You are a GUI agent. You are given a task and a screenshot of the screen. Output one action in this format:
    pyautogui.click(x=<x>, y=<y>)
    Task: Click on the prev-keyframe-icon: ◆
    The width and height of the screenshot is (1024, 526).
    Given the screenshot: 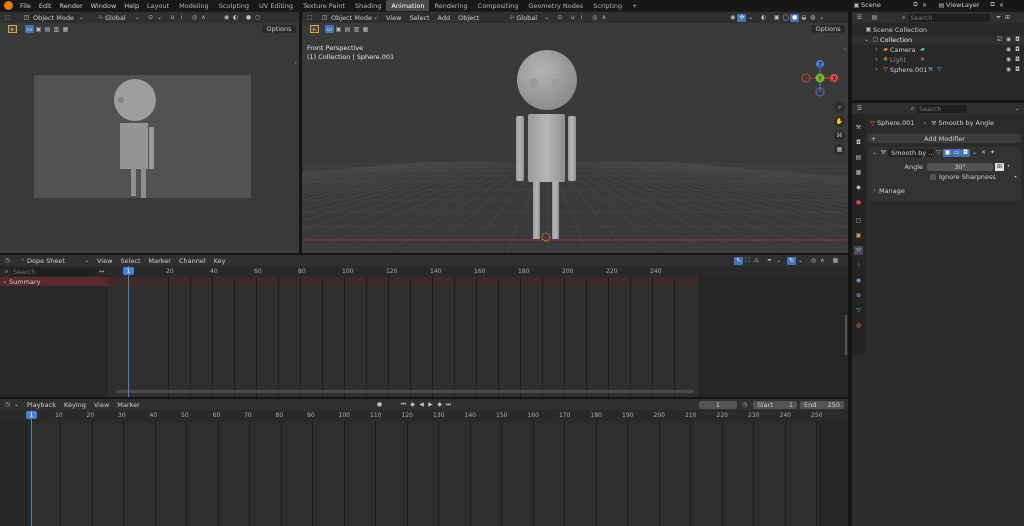 What is the action you would take?
    pyautogui.click(x=412, y=405)
    